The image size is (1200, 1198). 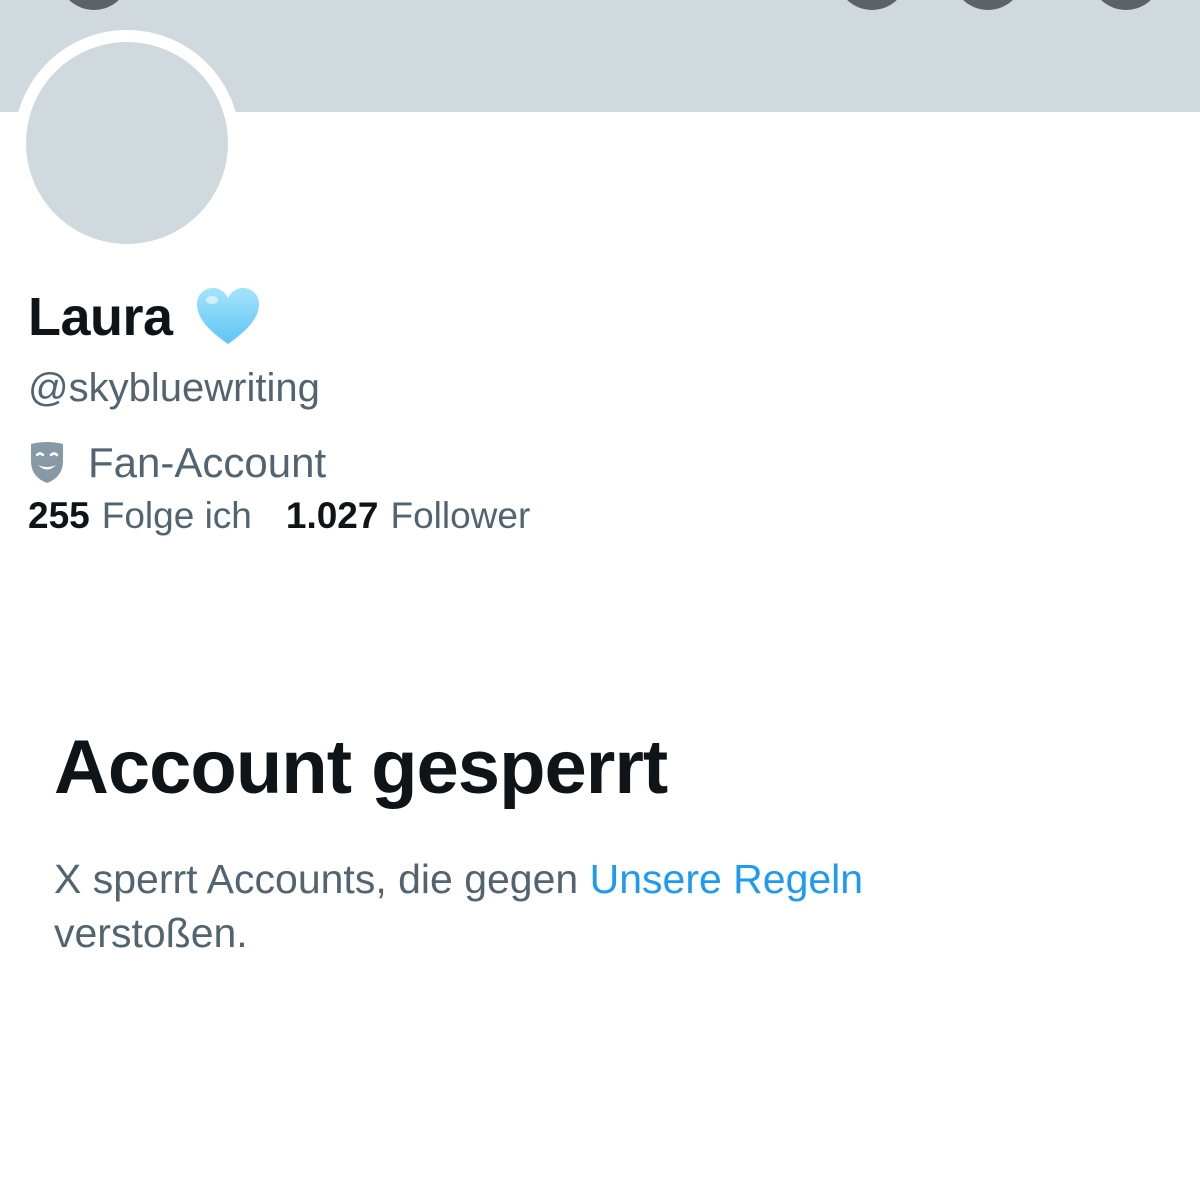 I want to click on following-count: 255, so click(x=59, y=515).